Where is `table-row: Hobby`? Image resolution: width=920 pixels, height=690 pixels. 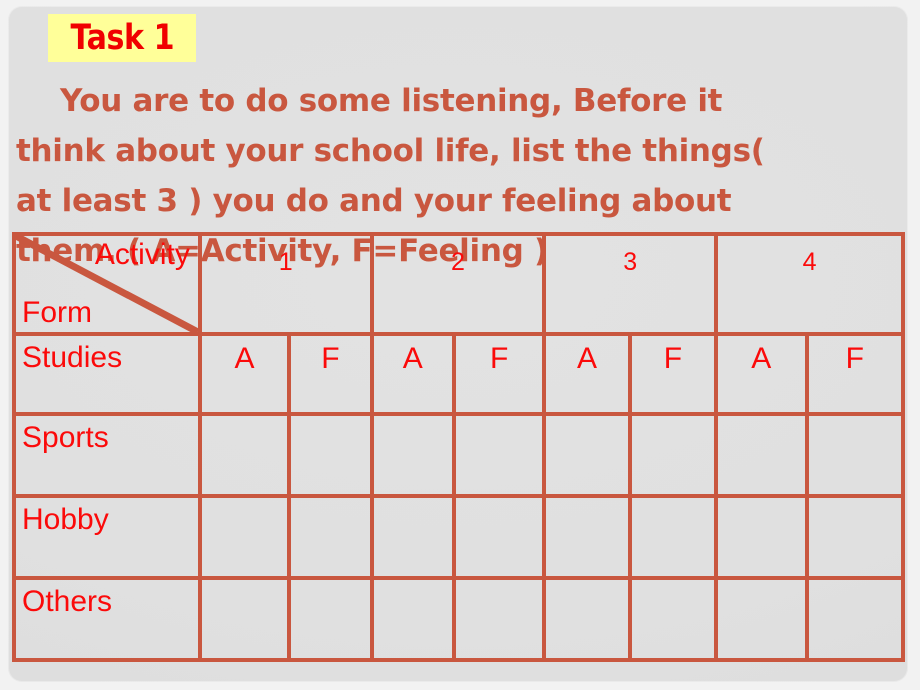
table-row: Hobby is located at coordinates (458, 537).